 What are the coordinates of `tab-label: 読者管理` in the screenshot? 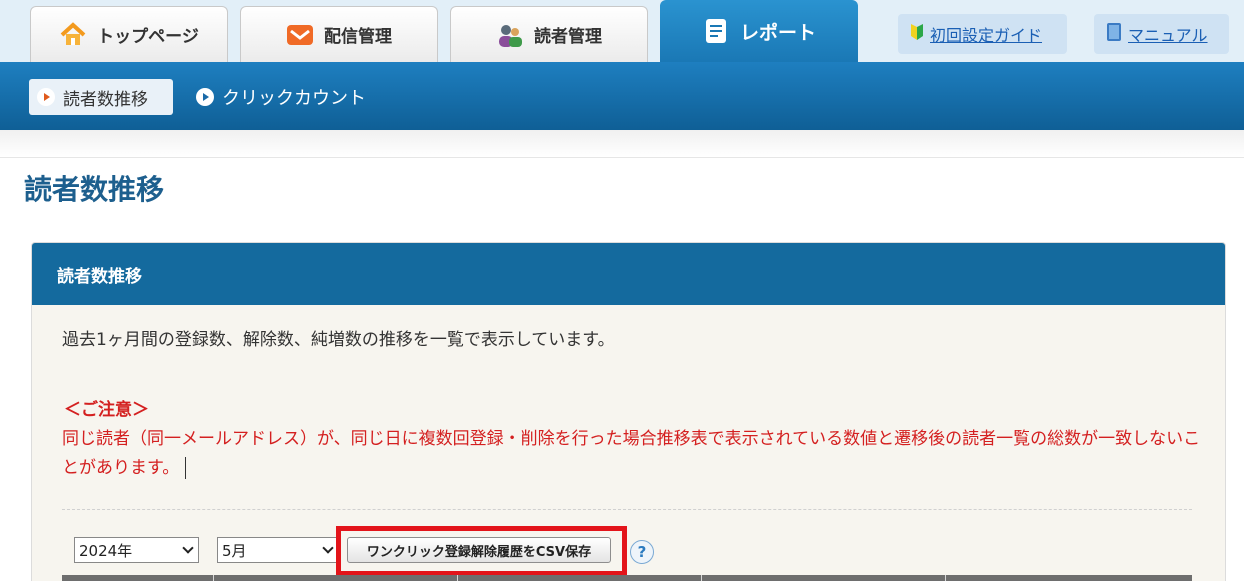 It's located at (568, 37).